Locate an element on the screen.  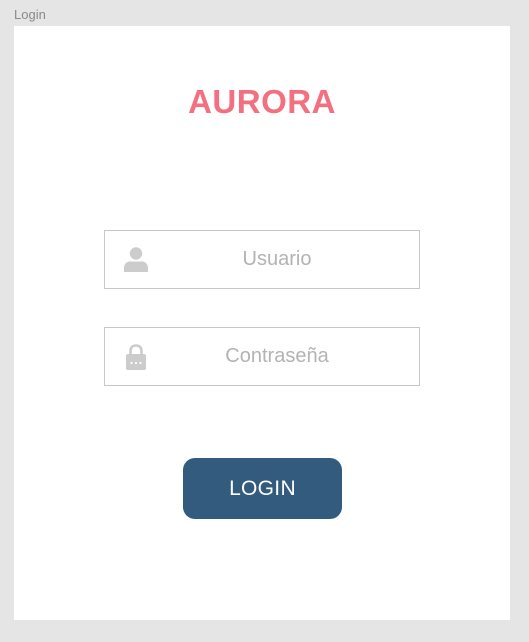
username-input is located at coordinates (277, 259).